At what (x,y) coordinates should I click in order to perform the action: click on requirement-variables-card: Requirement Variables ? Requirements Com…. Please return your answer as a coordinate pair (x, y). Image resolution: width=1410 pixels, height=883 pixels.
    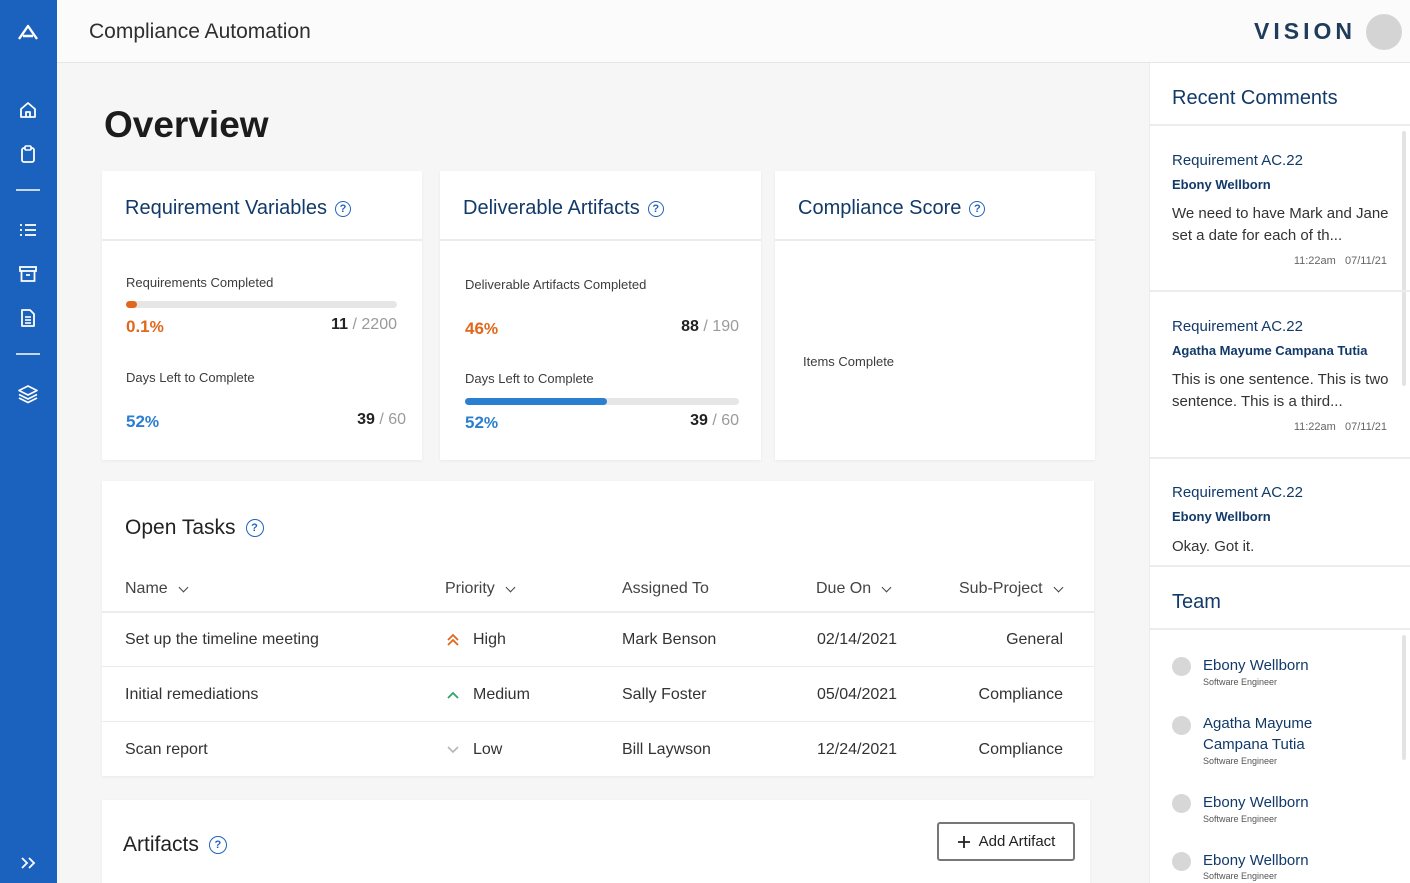
    Looking at the image, I should click on (262, 315).